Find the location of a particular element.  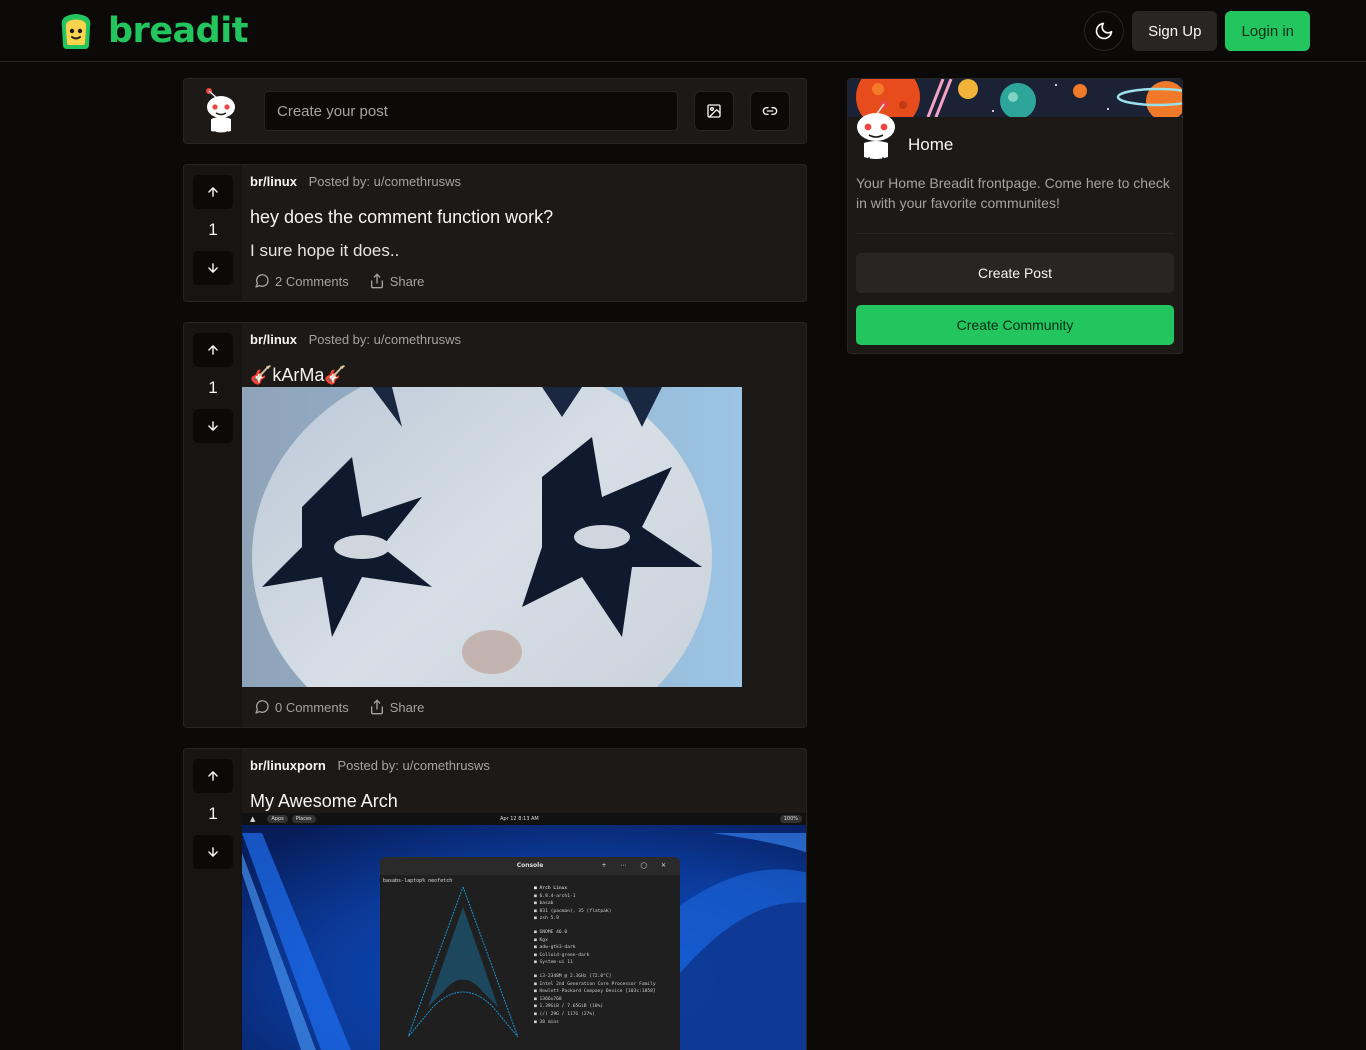

add-link-button is located at coordinates (770, 111).